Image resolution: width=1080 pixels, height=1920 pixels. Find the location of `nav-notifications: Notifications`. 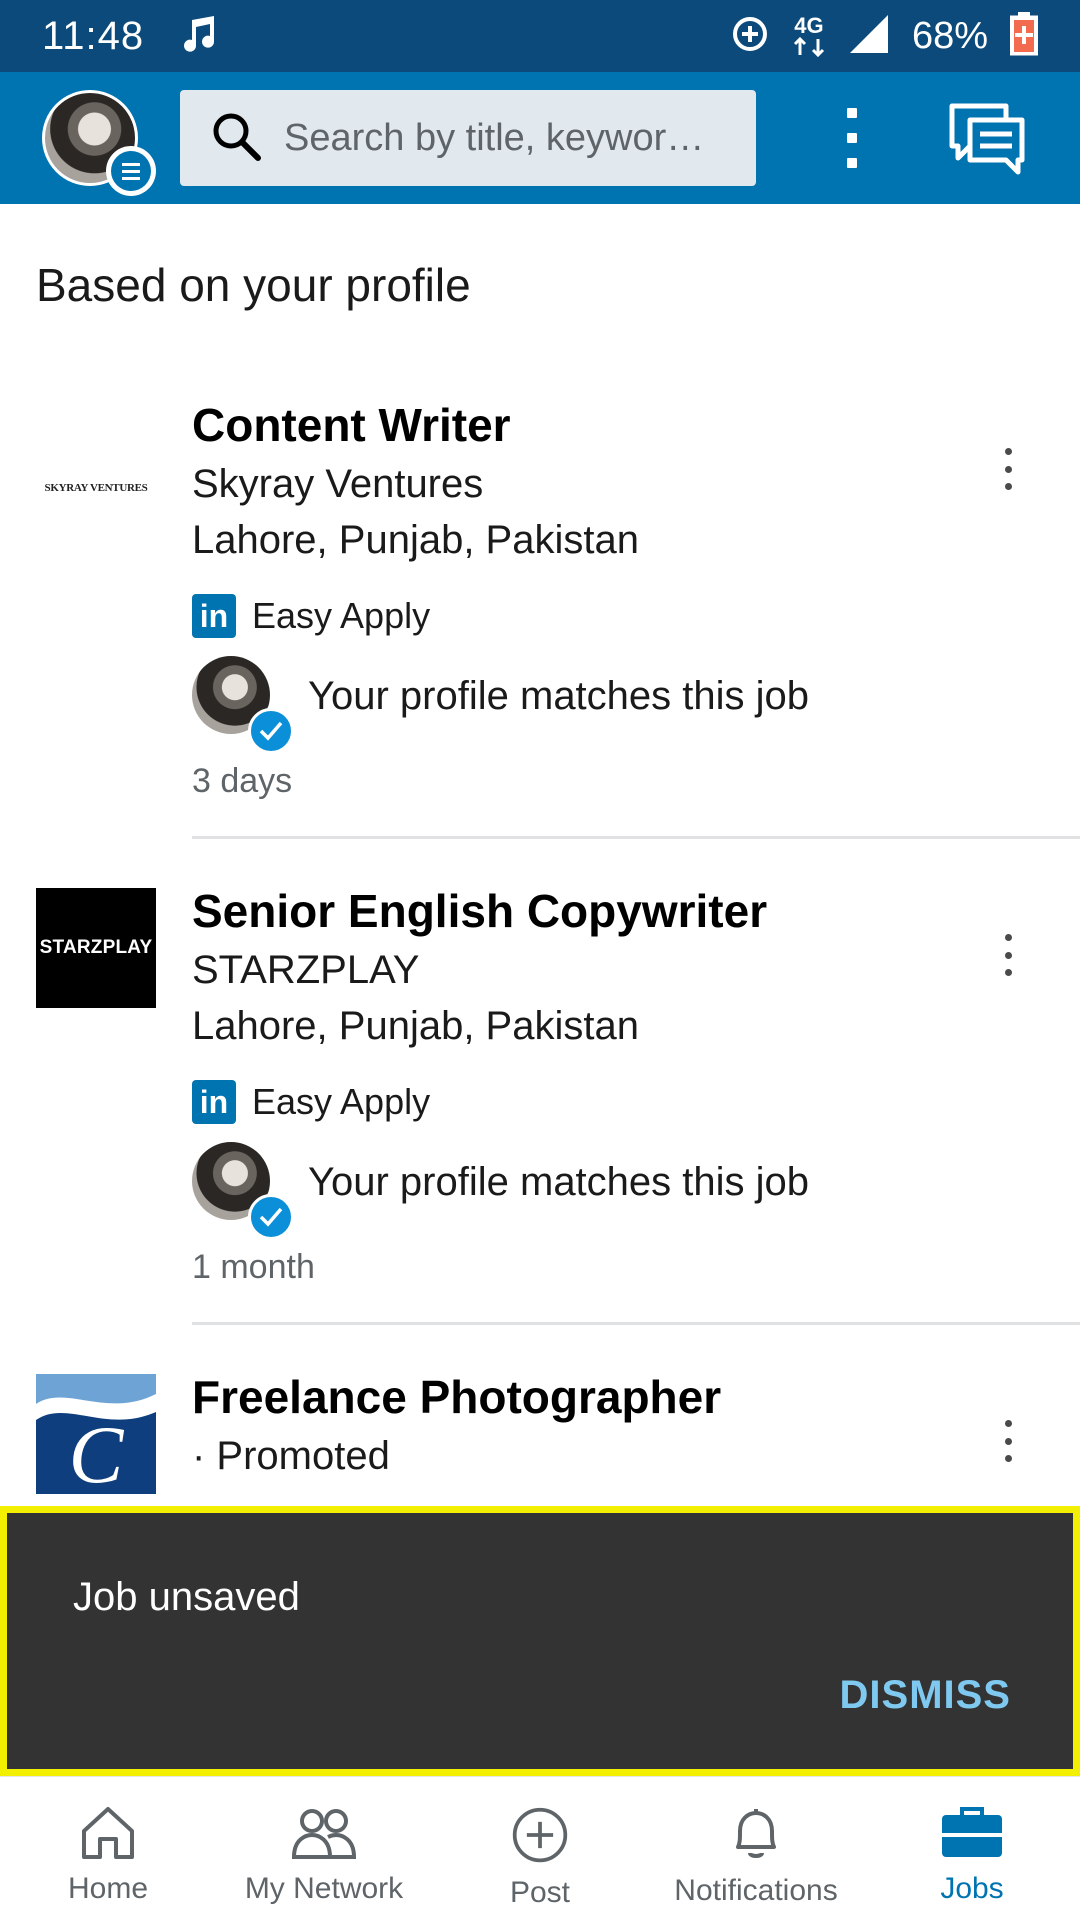

nav-notifications: Notifications is located at coordinates (756, 1848).